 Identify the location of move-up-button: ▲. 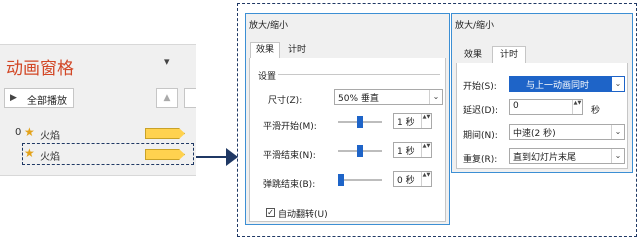
(167, 98).